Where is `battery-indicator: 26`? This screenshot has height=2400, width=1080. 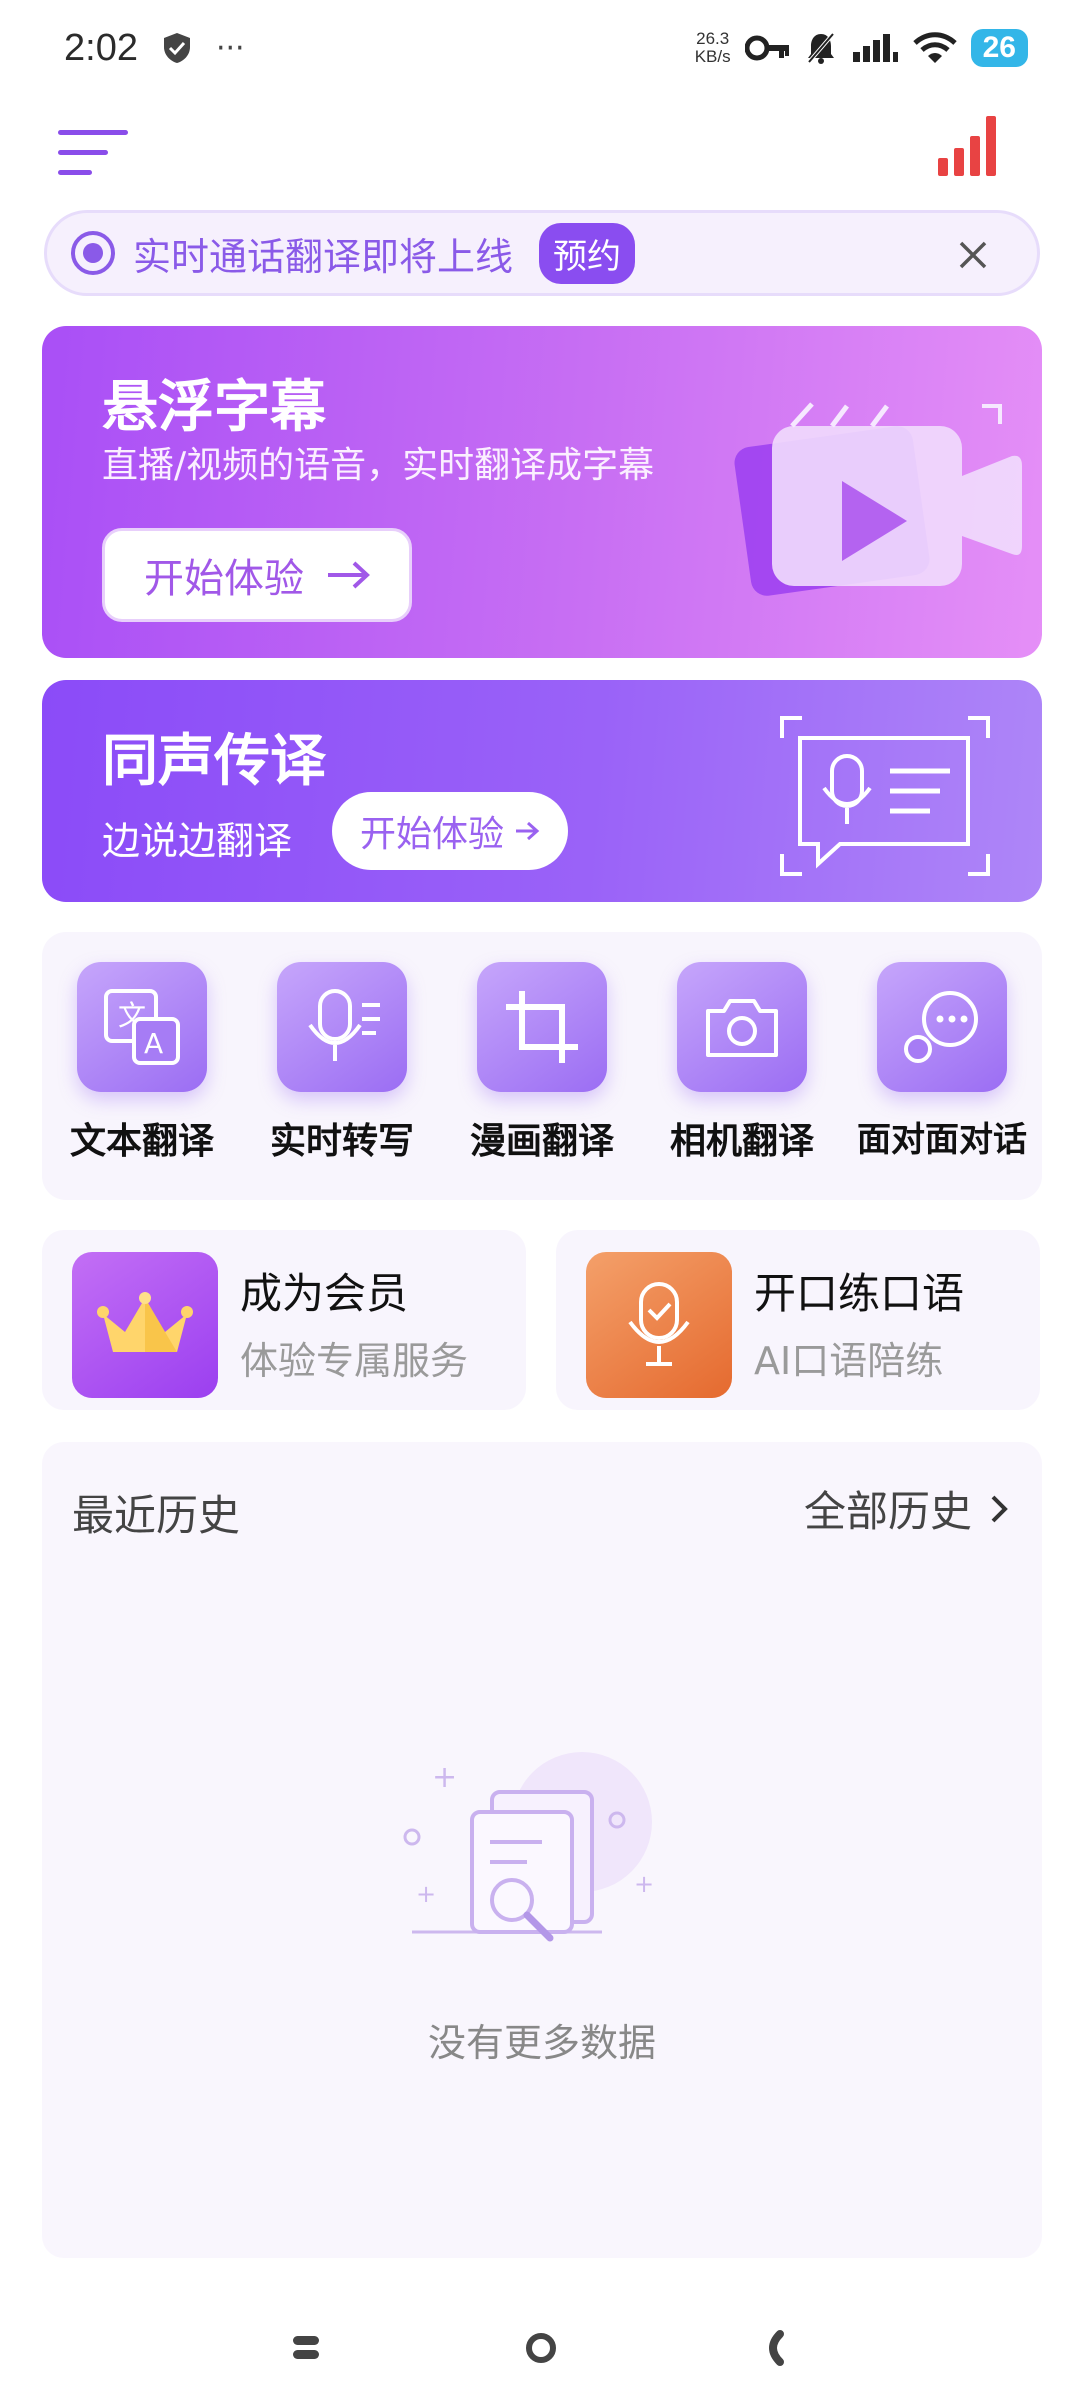 battery-indicator: 26 is located at coordinates (999, 48).